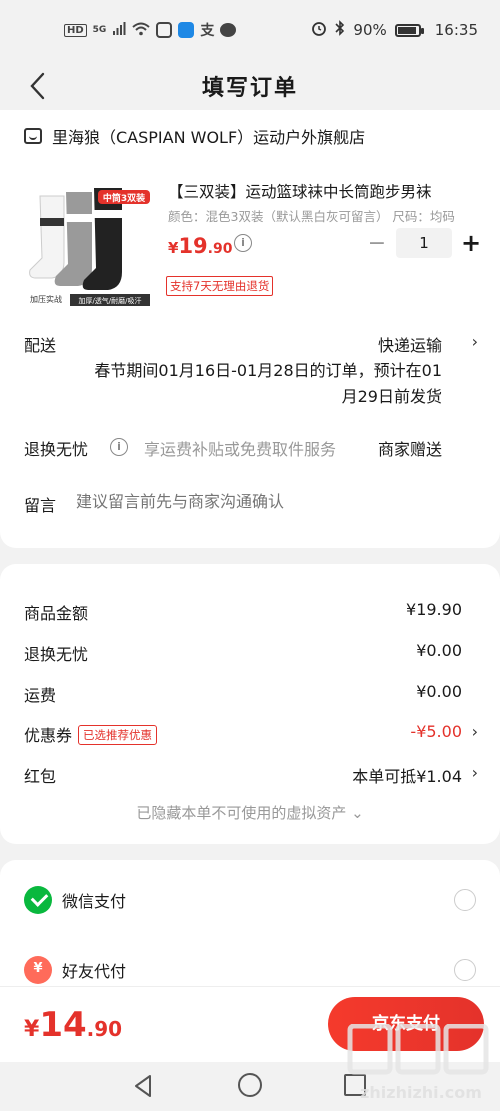  Describe the element at coordinates (144, 1086) in the screenshot. I see `nav-back-icon` at that location.